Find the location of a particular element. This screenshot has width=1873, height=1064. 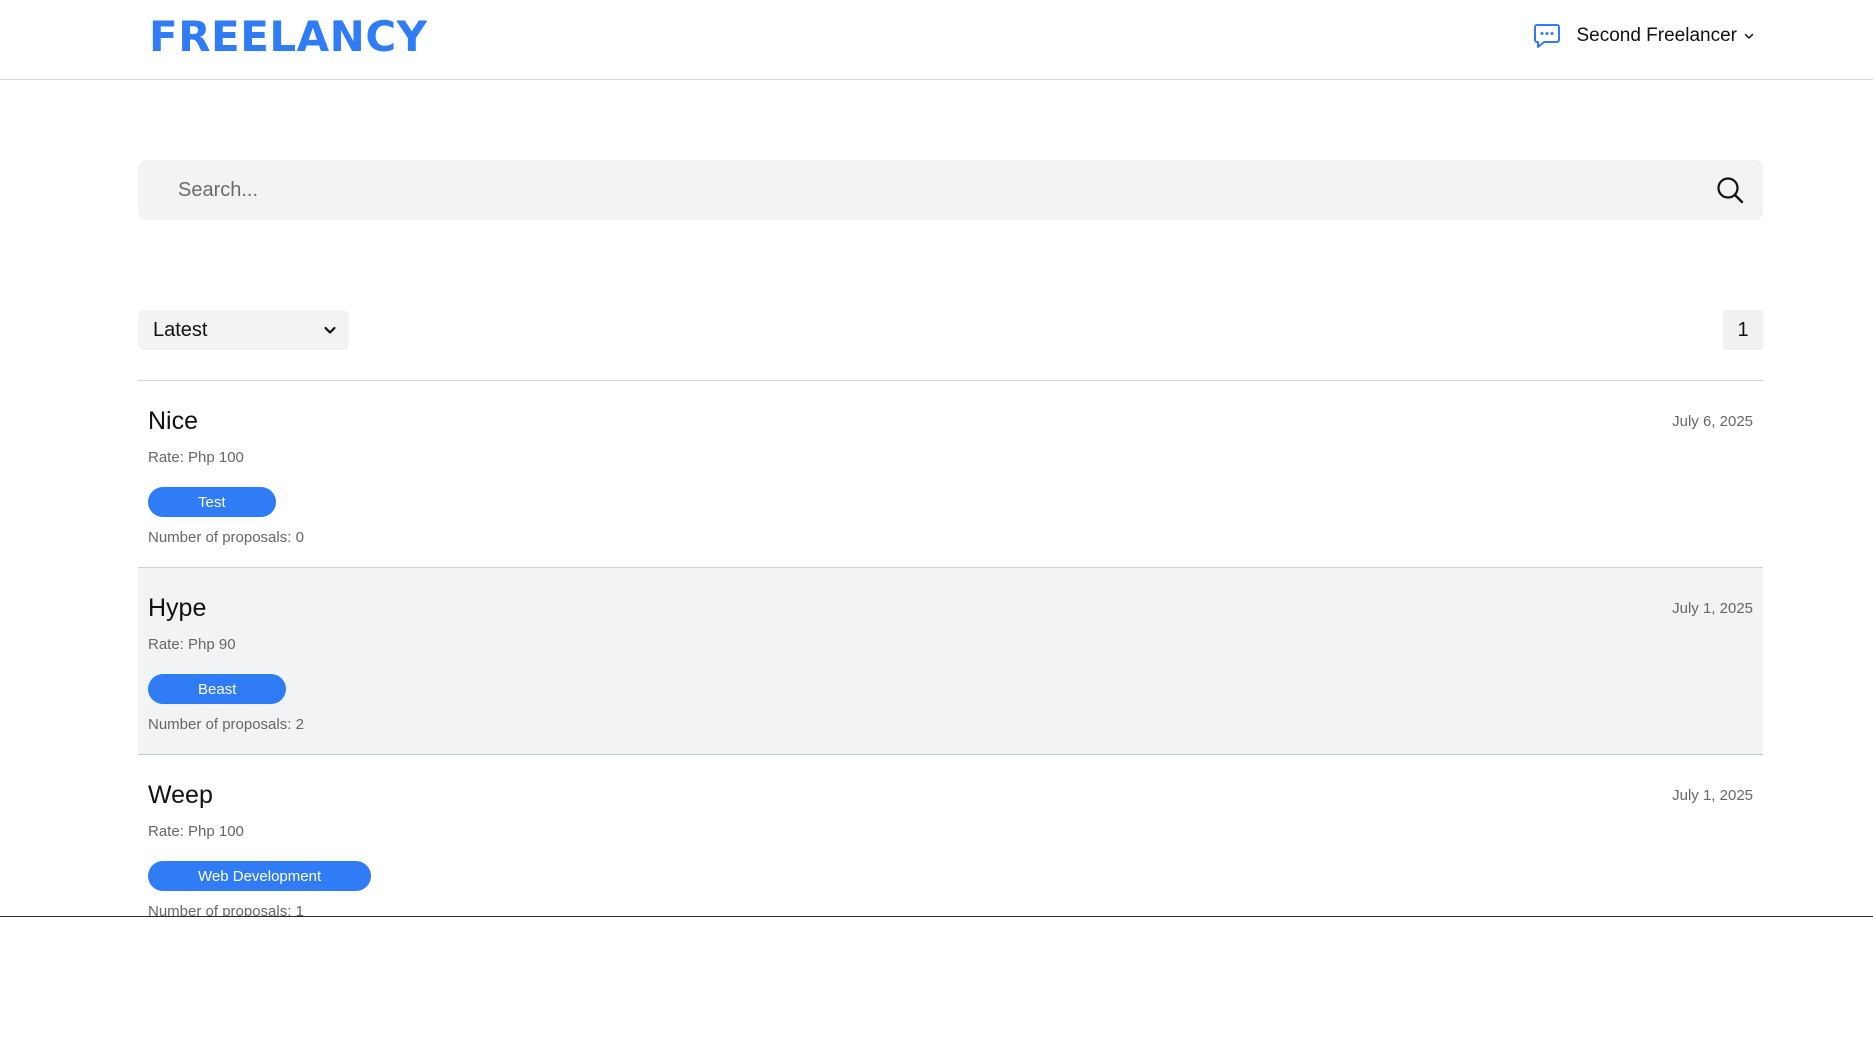

job-proposals-count: Number of proposals: 0 is located at coordinates (226, 537).